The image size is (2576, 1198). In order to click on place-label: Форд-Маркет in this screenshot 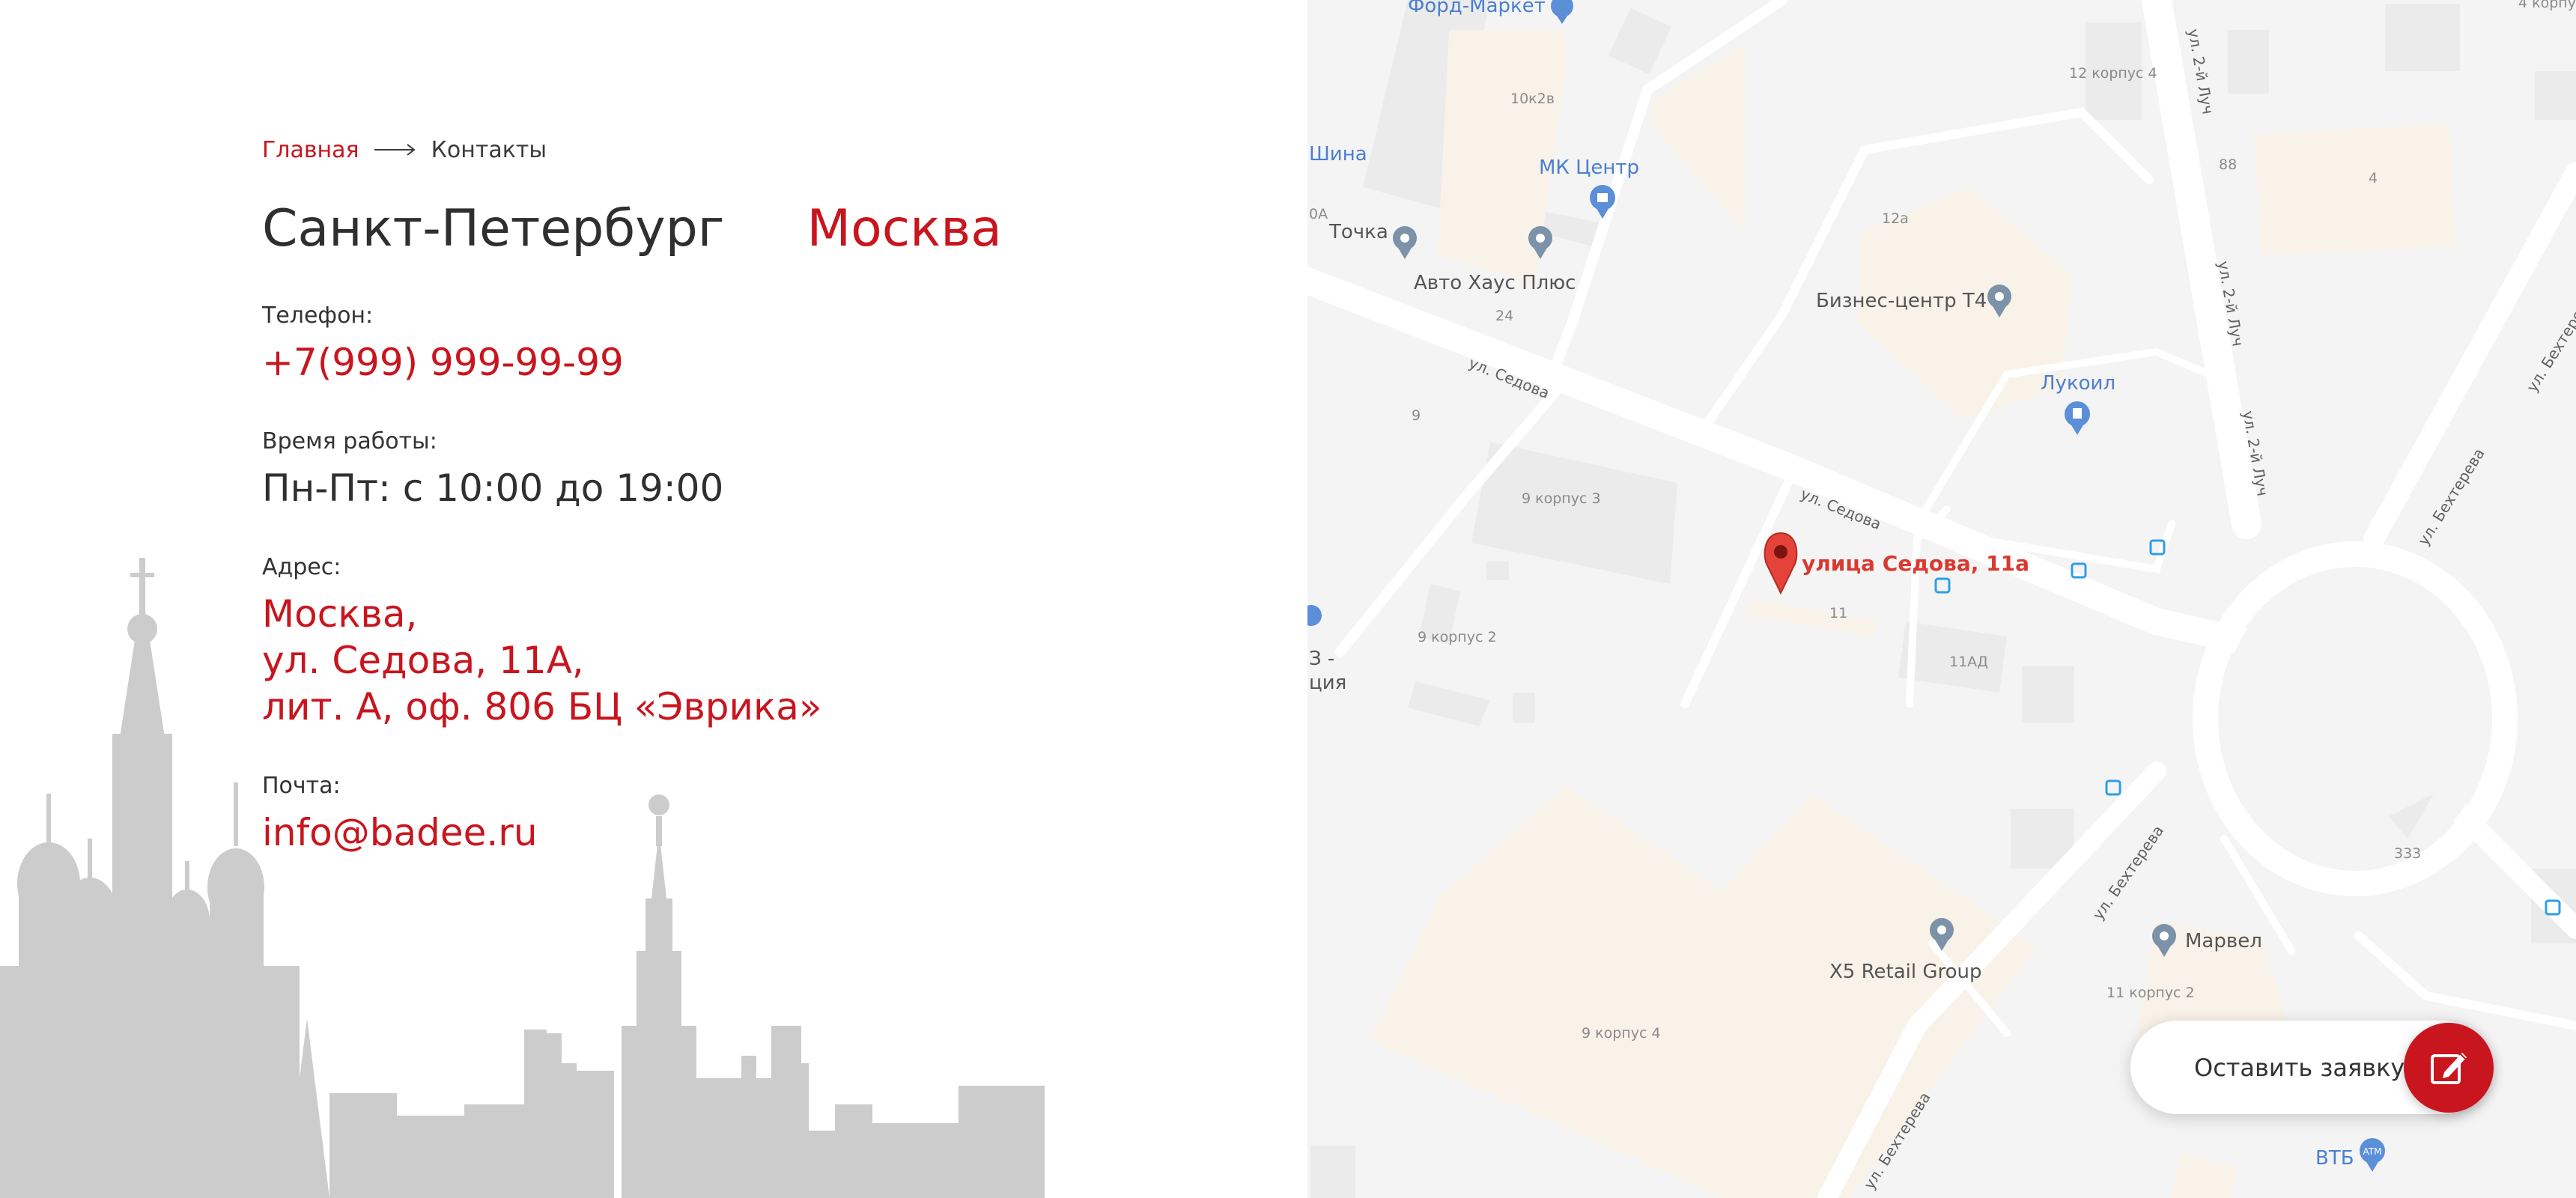, I will do `click(1477, 9)`.